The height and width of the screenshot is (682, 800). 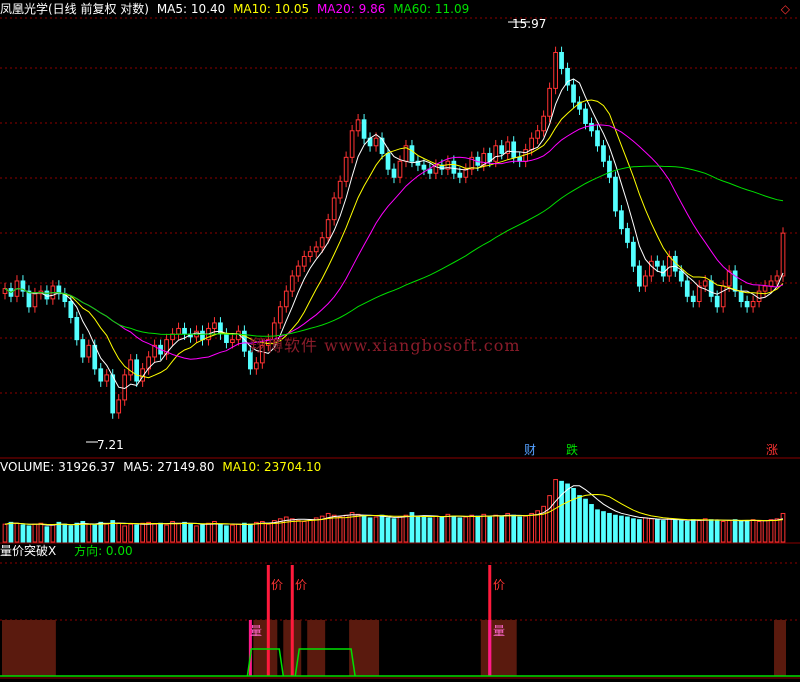 What do you see at coordinates (772, 450) in the screenshot?
I see `limit-up-marker: 涨` at bounding box center [772, 450].